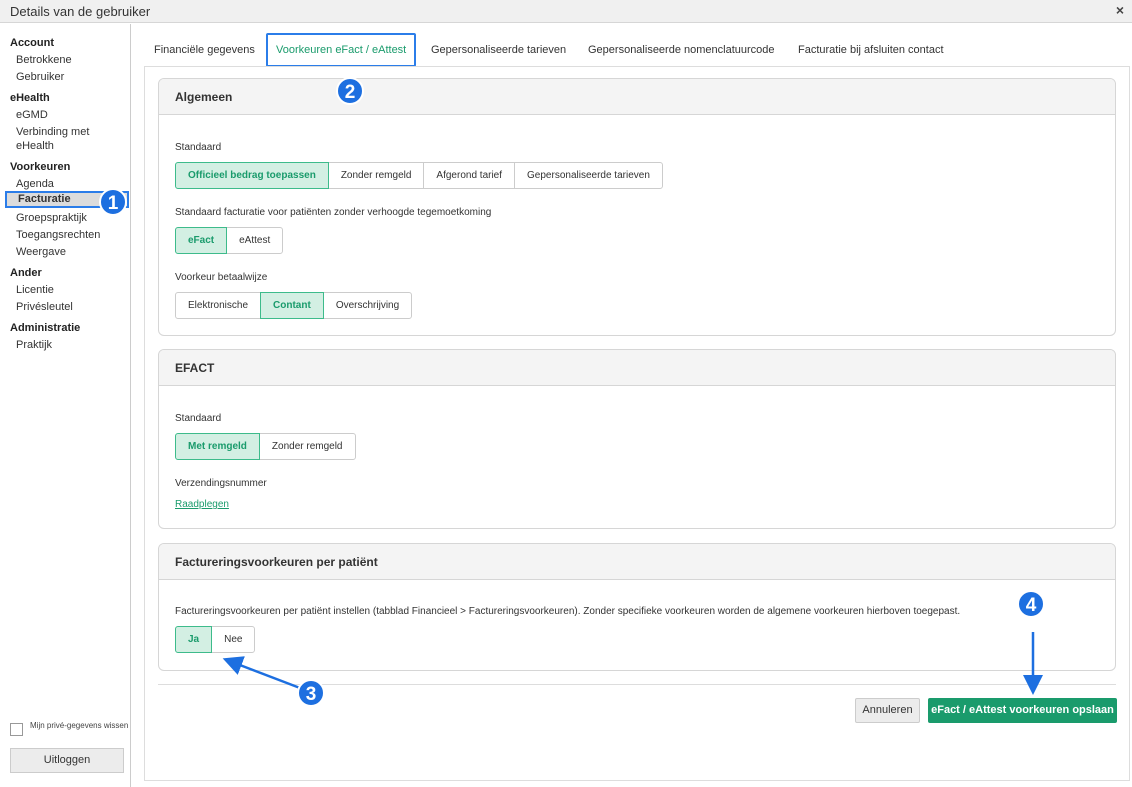 This screenshot has width=1132, height=787. What do you see at coordinates (113, 202) in the screenshot?
I see `annotation-badge-1: 1` at bounding box center [113, 202].